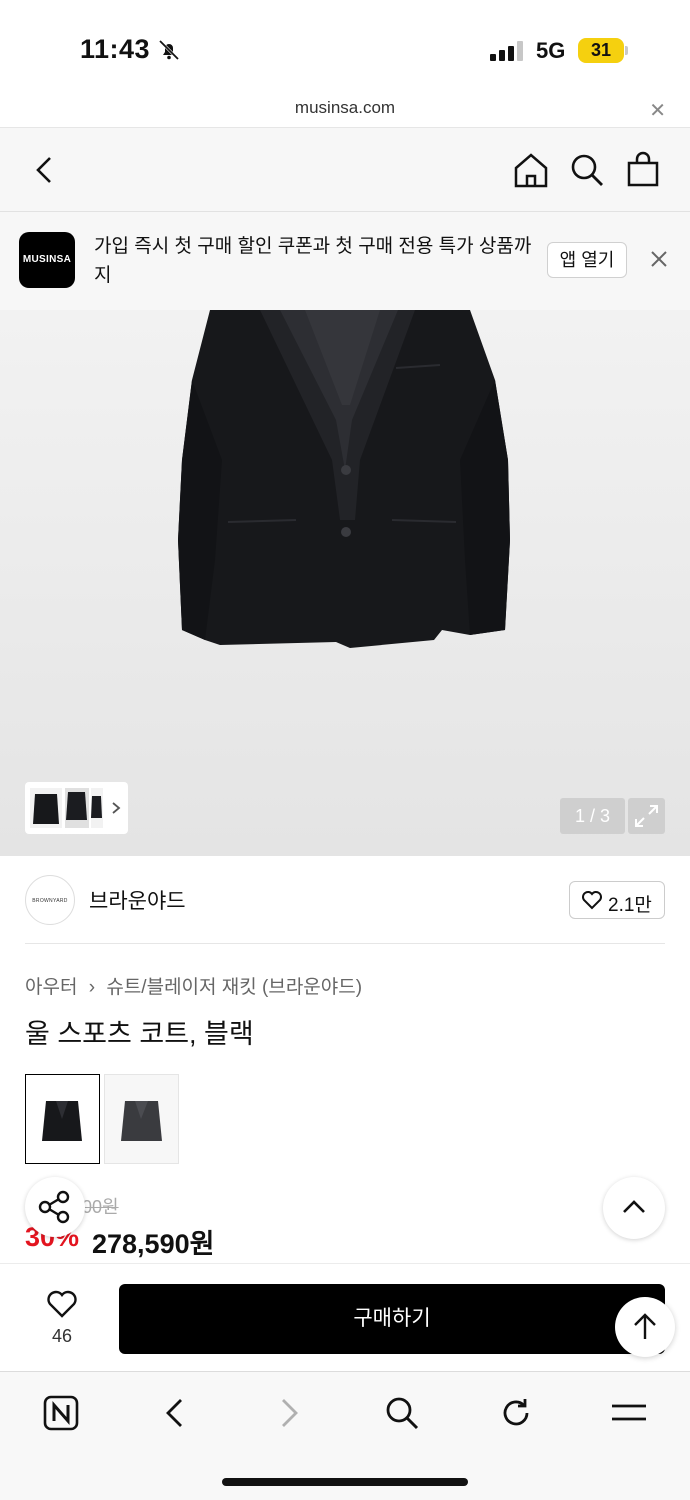 The height and width of the screenshot is (1500, 690). I want to click on banner-text: 가입 즉시 첫 구매 할인 쿠폰과 첫 구매 전용 특가 상품까지, so click(313, 261).